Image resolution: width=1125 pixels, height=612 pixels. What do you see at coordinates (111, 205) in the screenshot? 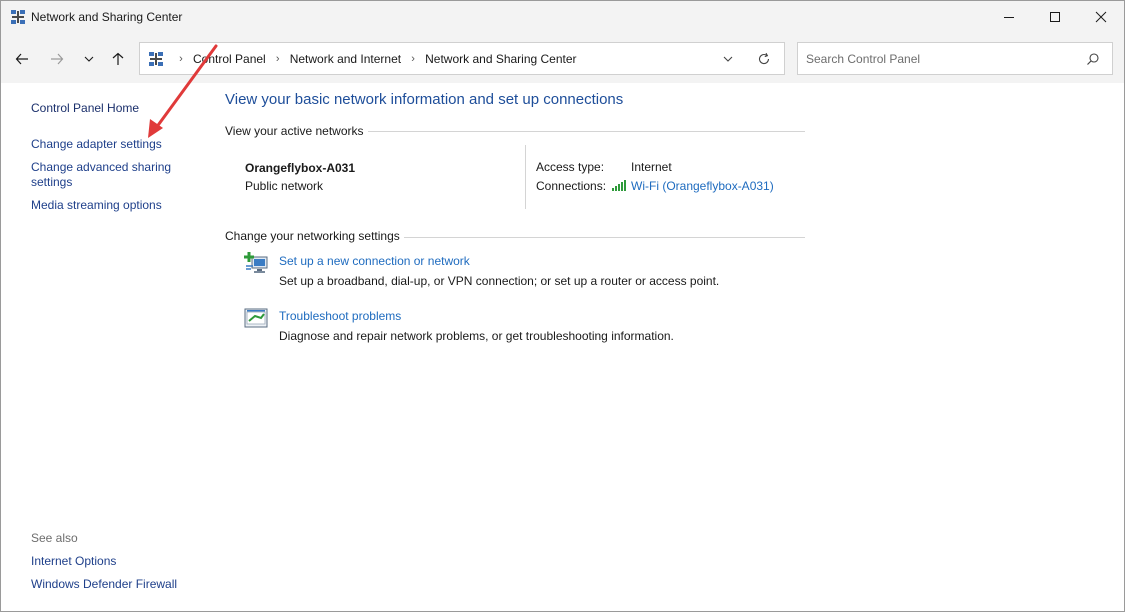
I see `media-streaming-options-link: Media streaming options` at bounding box center [111, 205].